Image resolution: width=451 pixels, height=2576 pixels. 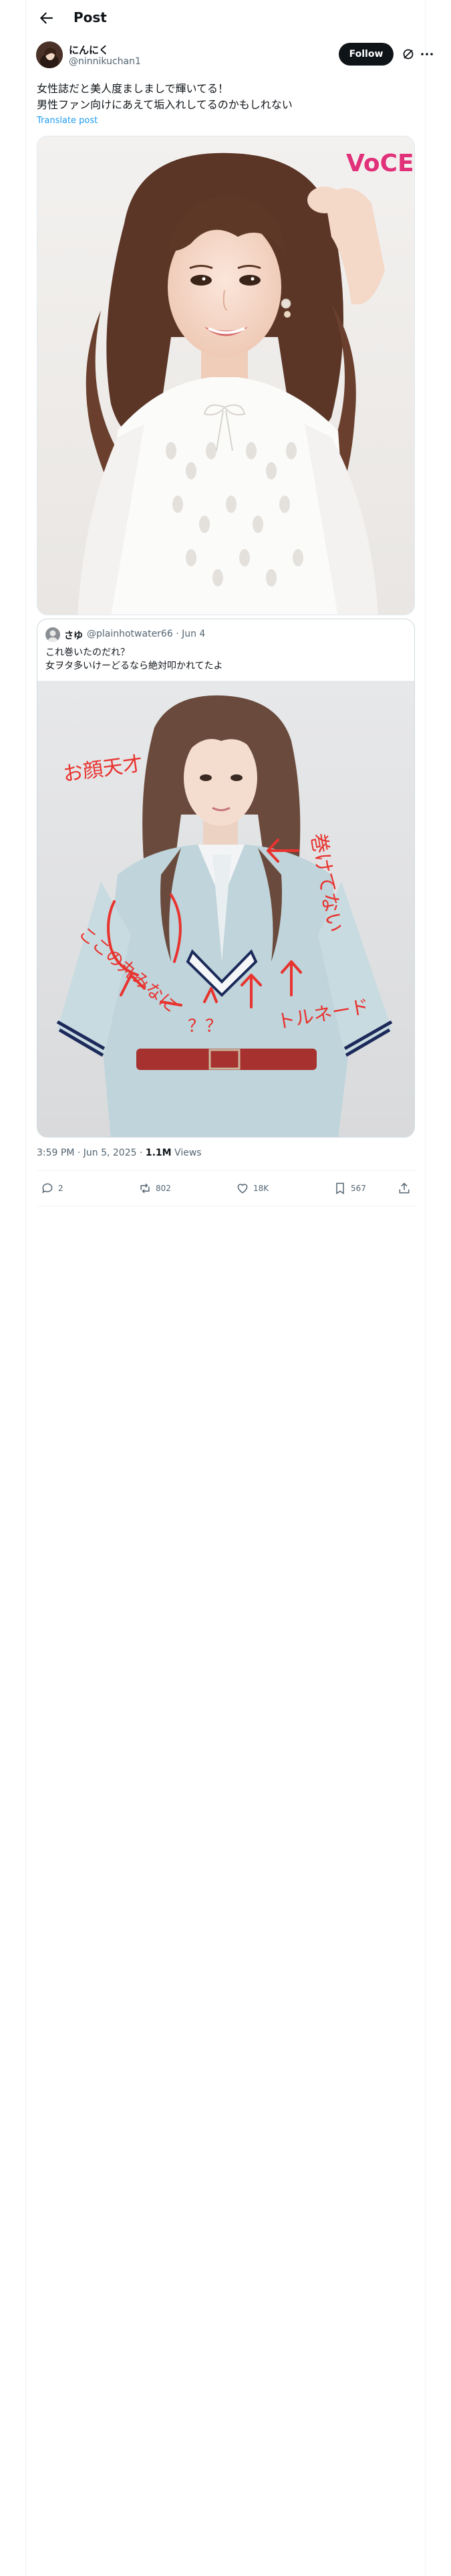 What do you see at coordinates (105, 61) in the screenshot?
I see `author-handle: @ninnikuchan1` at bounding box center [105, 61].